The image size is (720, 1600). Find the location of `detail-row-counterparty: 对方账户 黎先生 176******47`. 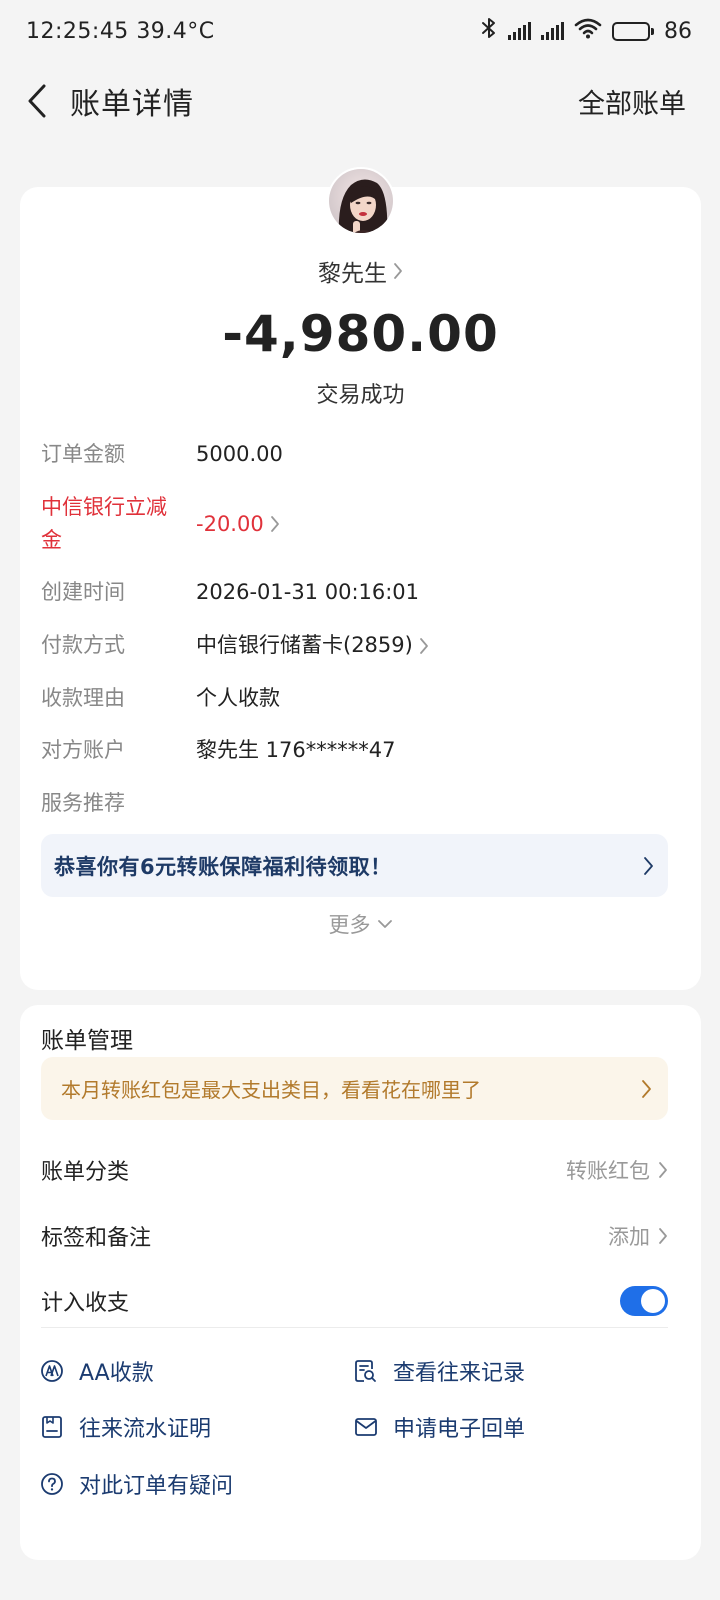

detail-row-counterparty: 对方账户 黎先生 176******47 is located at coordinates (361, 750).